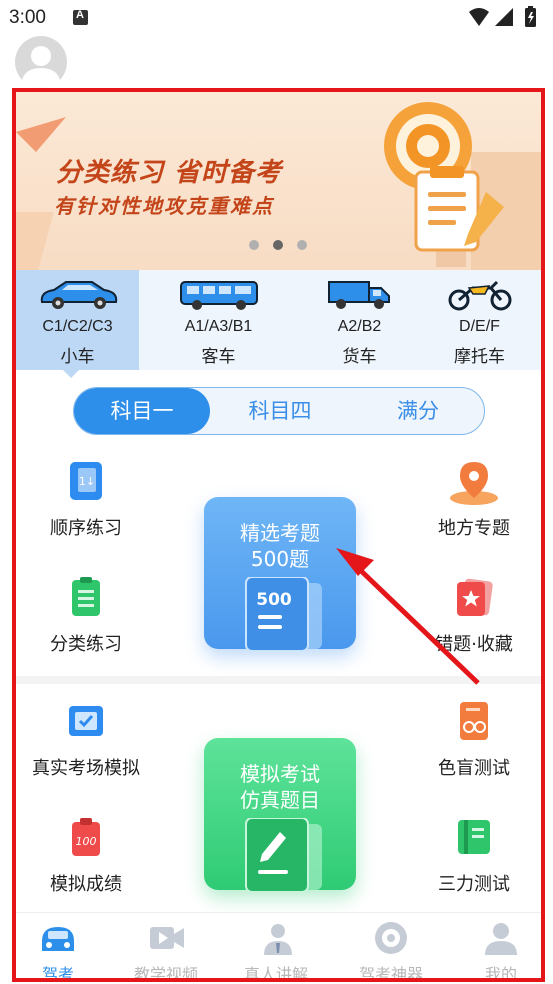 This screenshot has height=984, width=553. Describe the element at coordinates (391, 938) in the screenshot. I see `toolbox-icon` at that location.